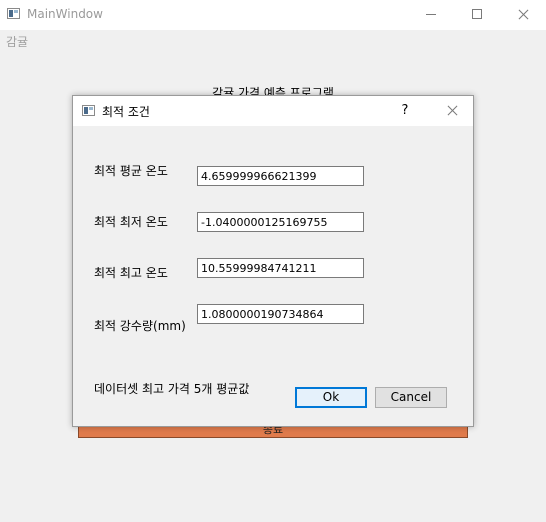  I want to click on ok-button: Ok, so click(331, 397).